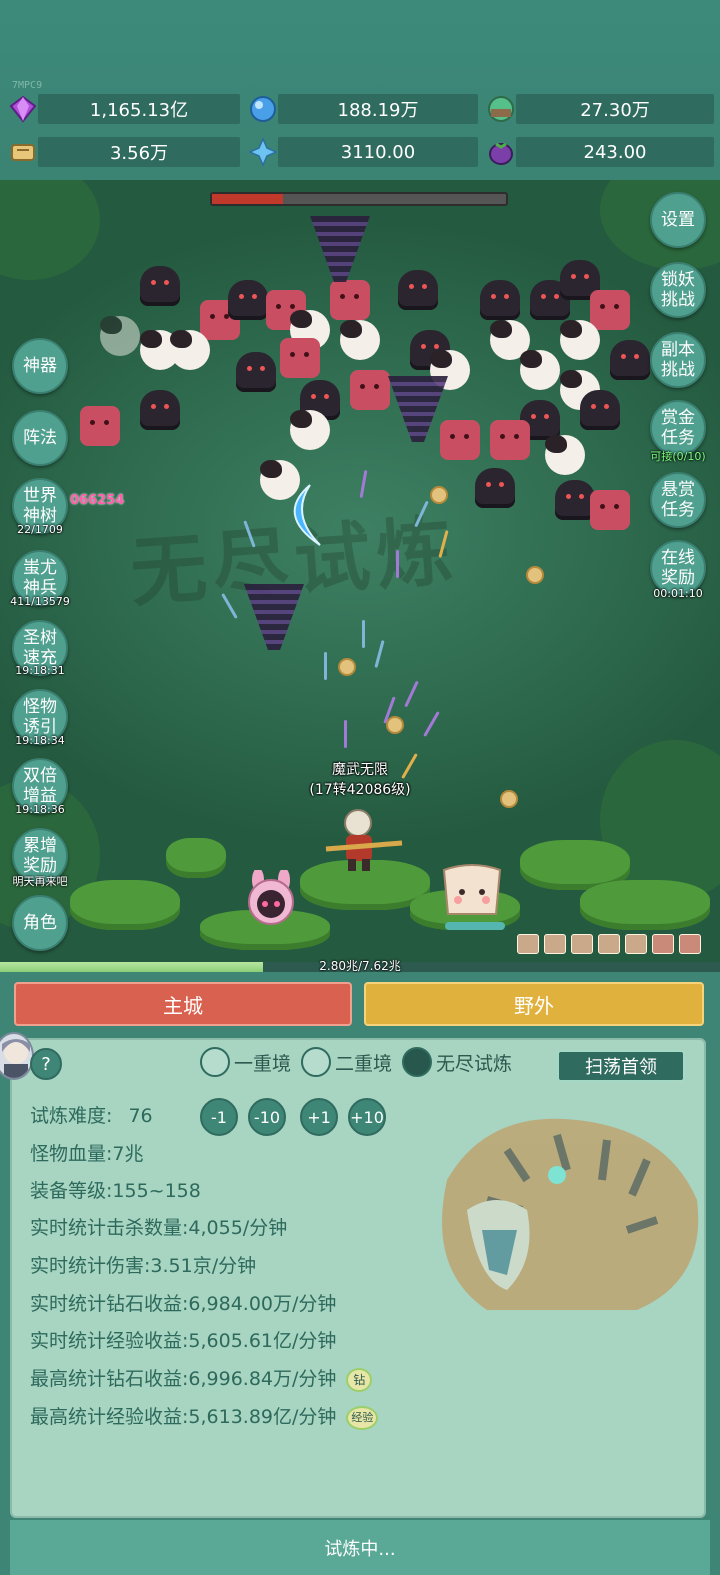 The height and width of the screenshot is (1575, 720). Describe the element at coordinates (40, 670) in the screenshot. I see `holy-tree-recharge-timer: 19:18:31` at that location.